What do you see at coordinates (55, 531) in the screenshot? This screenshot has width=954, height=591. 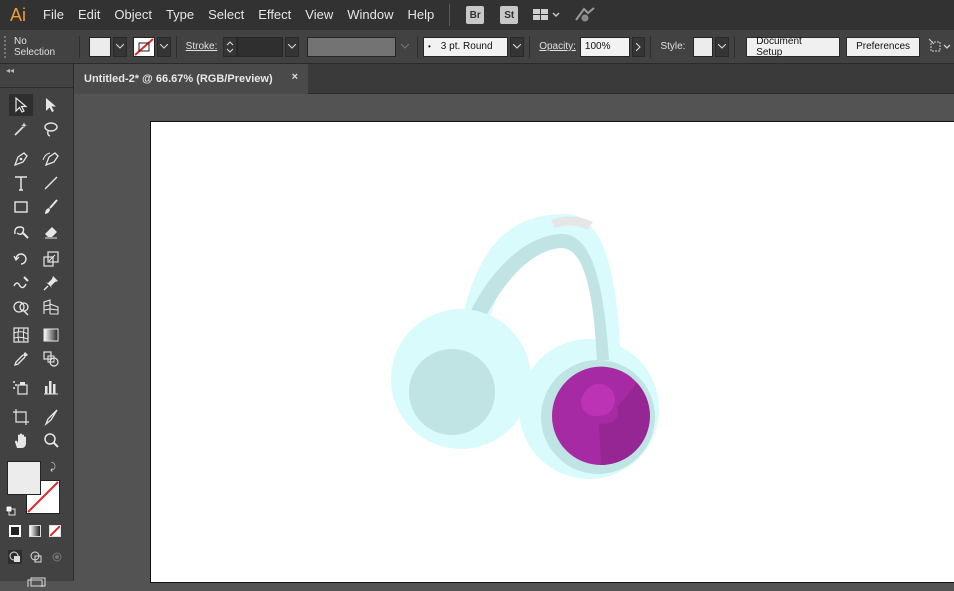 I see `none-mode-icon` at bounding box center [55, 531].